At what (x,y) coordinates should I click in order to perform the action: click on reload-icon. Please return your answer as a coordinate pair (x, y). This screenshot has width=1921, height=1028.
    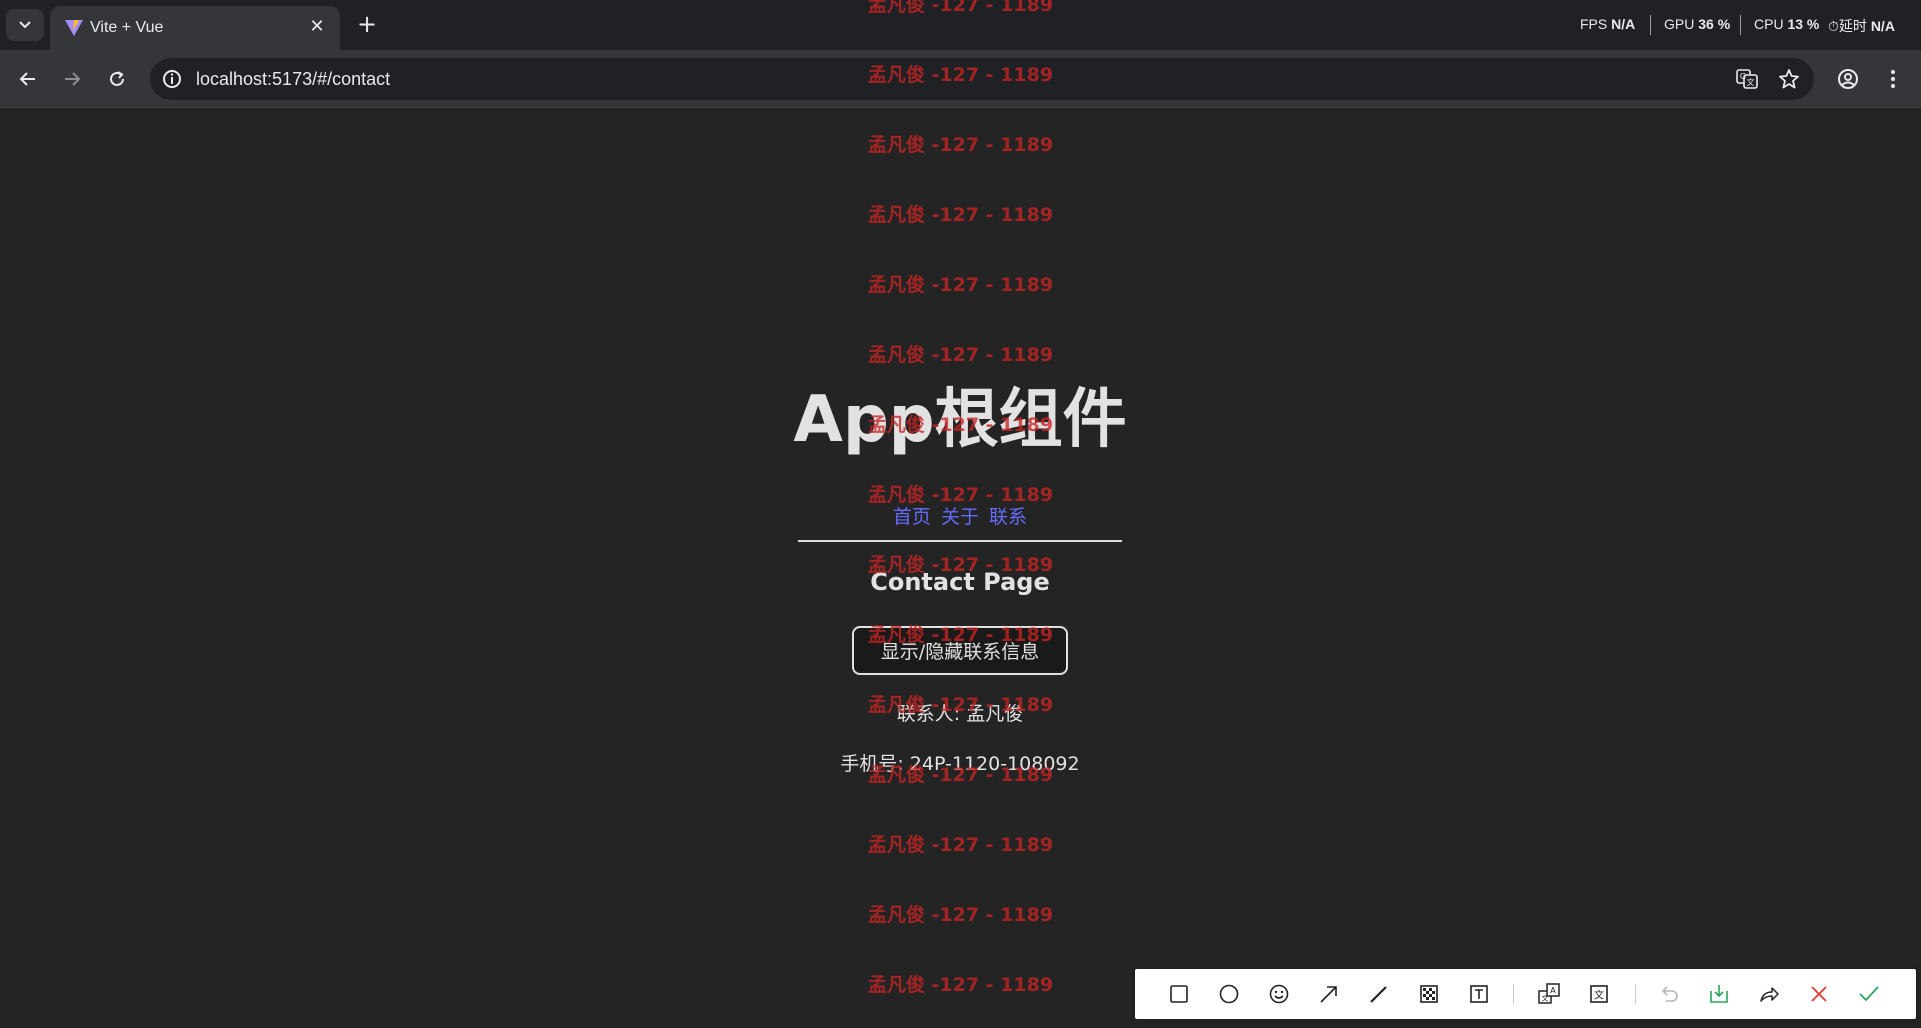
    Looking at the image, I should click on (117, 78).